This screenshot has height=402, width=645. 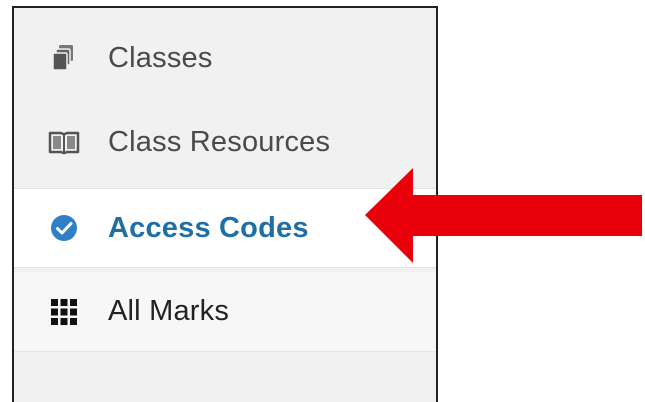 What do you see at coordinates (64, 58) in the screenshot?
I see `classes-stack-icon` at bounding box center [64, 58].